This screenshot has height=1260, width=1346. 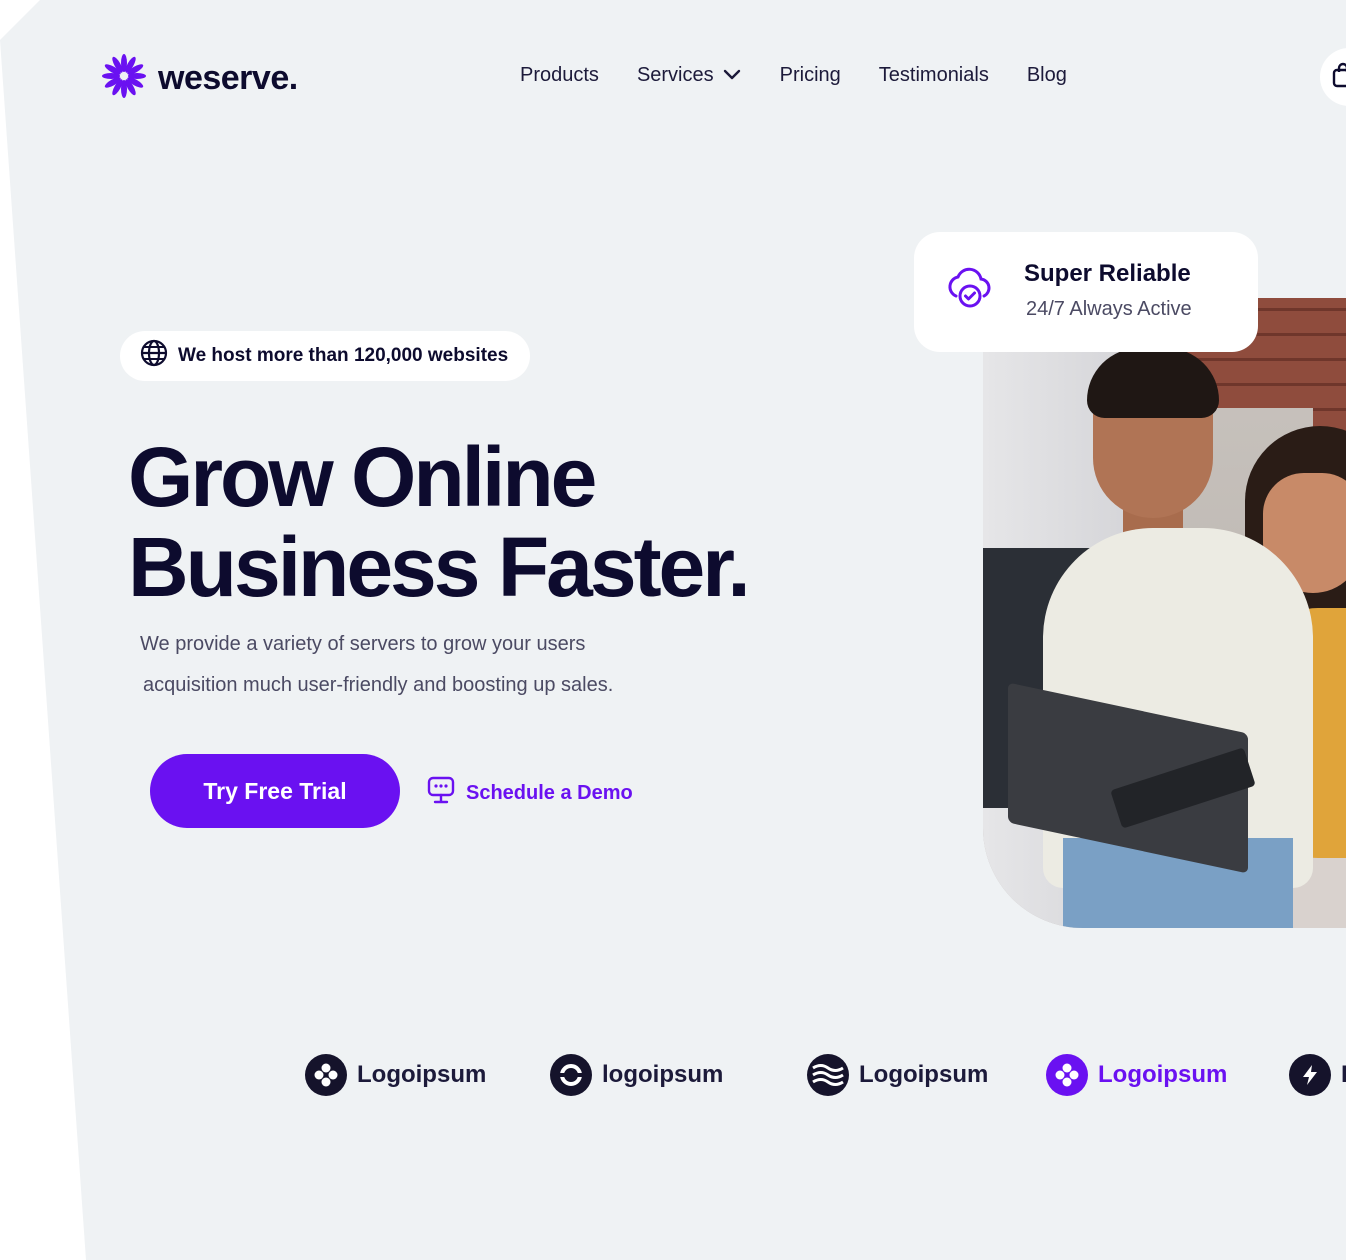 I want to click on nav-item-products: Products, so click(x=559, y=75).